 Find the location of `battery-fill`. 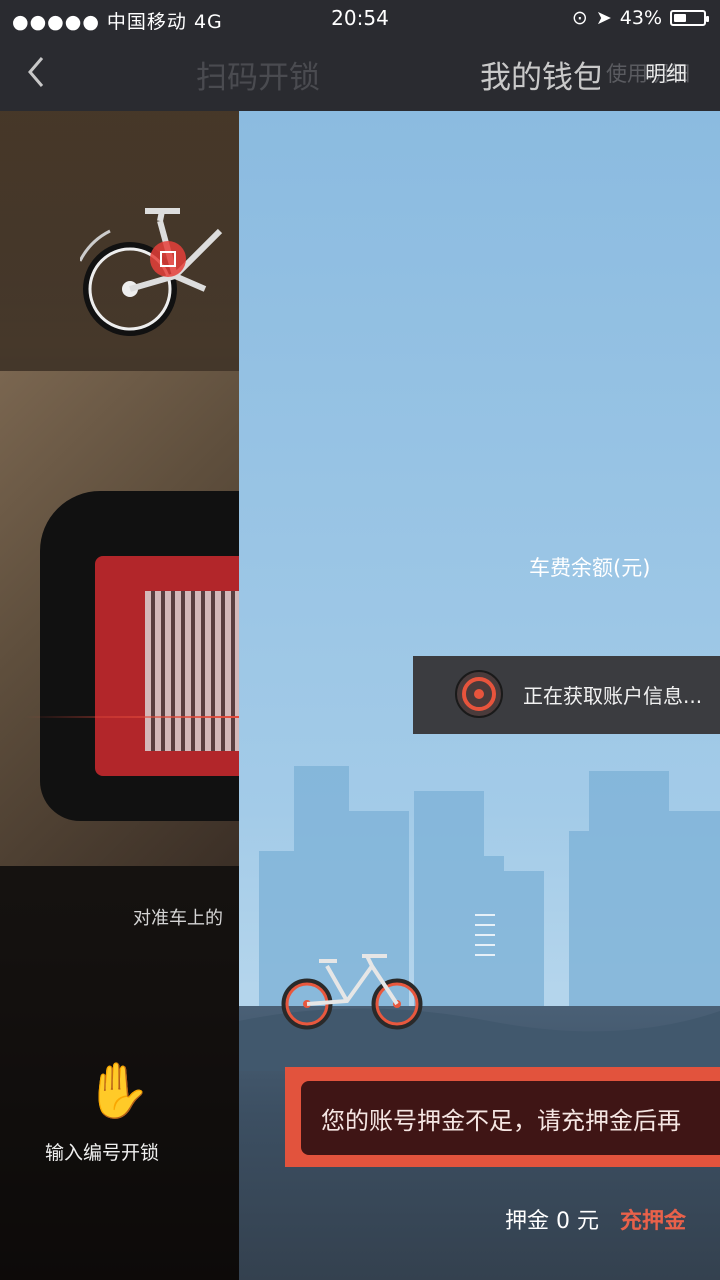

battery-fill is located at coordinates (680, 18).